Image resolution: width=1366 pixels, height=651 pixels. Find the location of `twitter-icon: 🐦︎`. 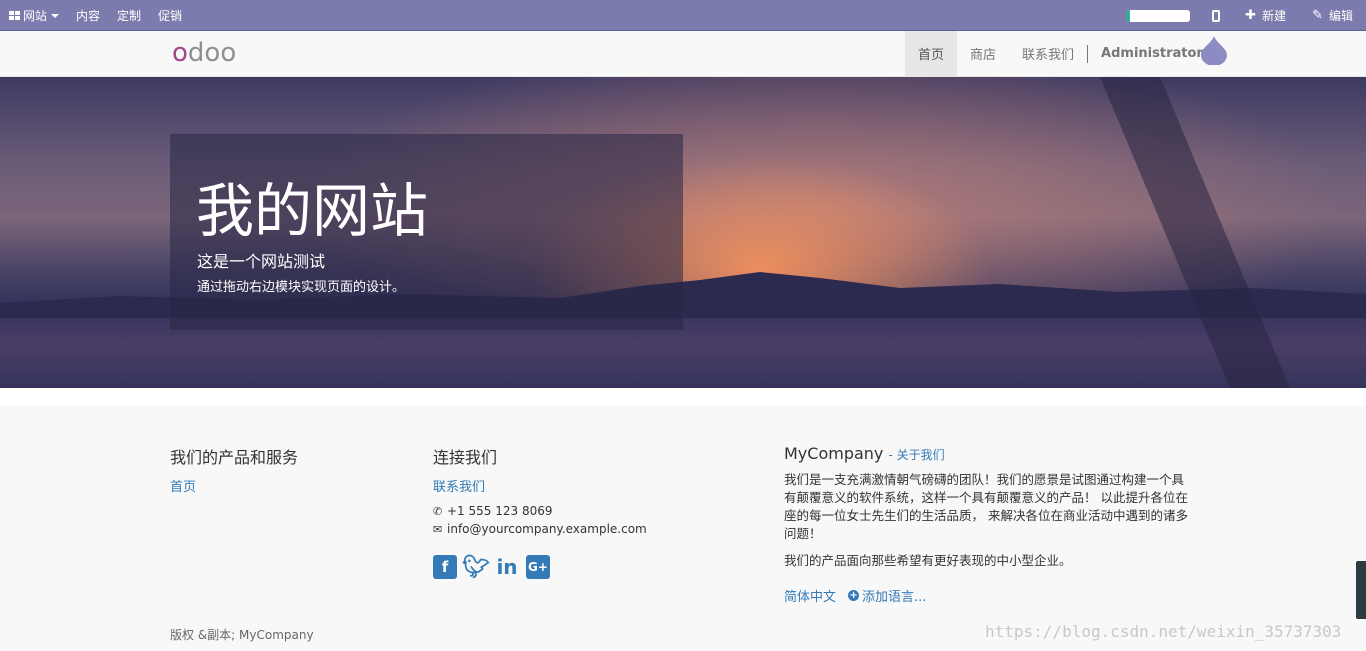

twitter-icon: 🐦︎ is located at coordinates (476, 567).